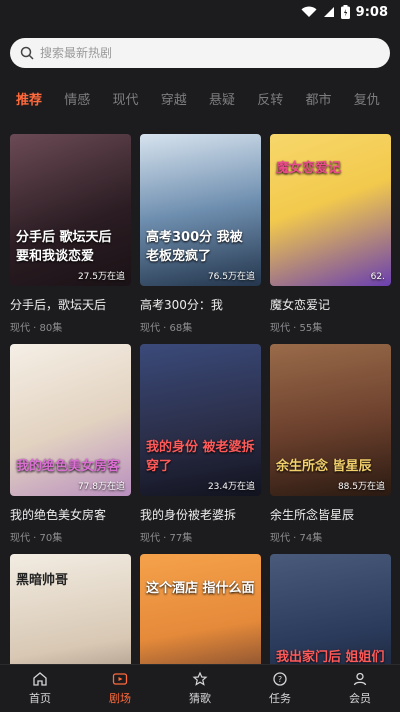  I want to click on drama-meta: 现代 · 74集, so click(296, 538).